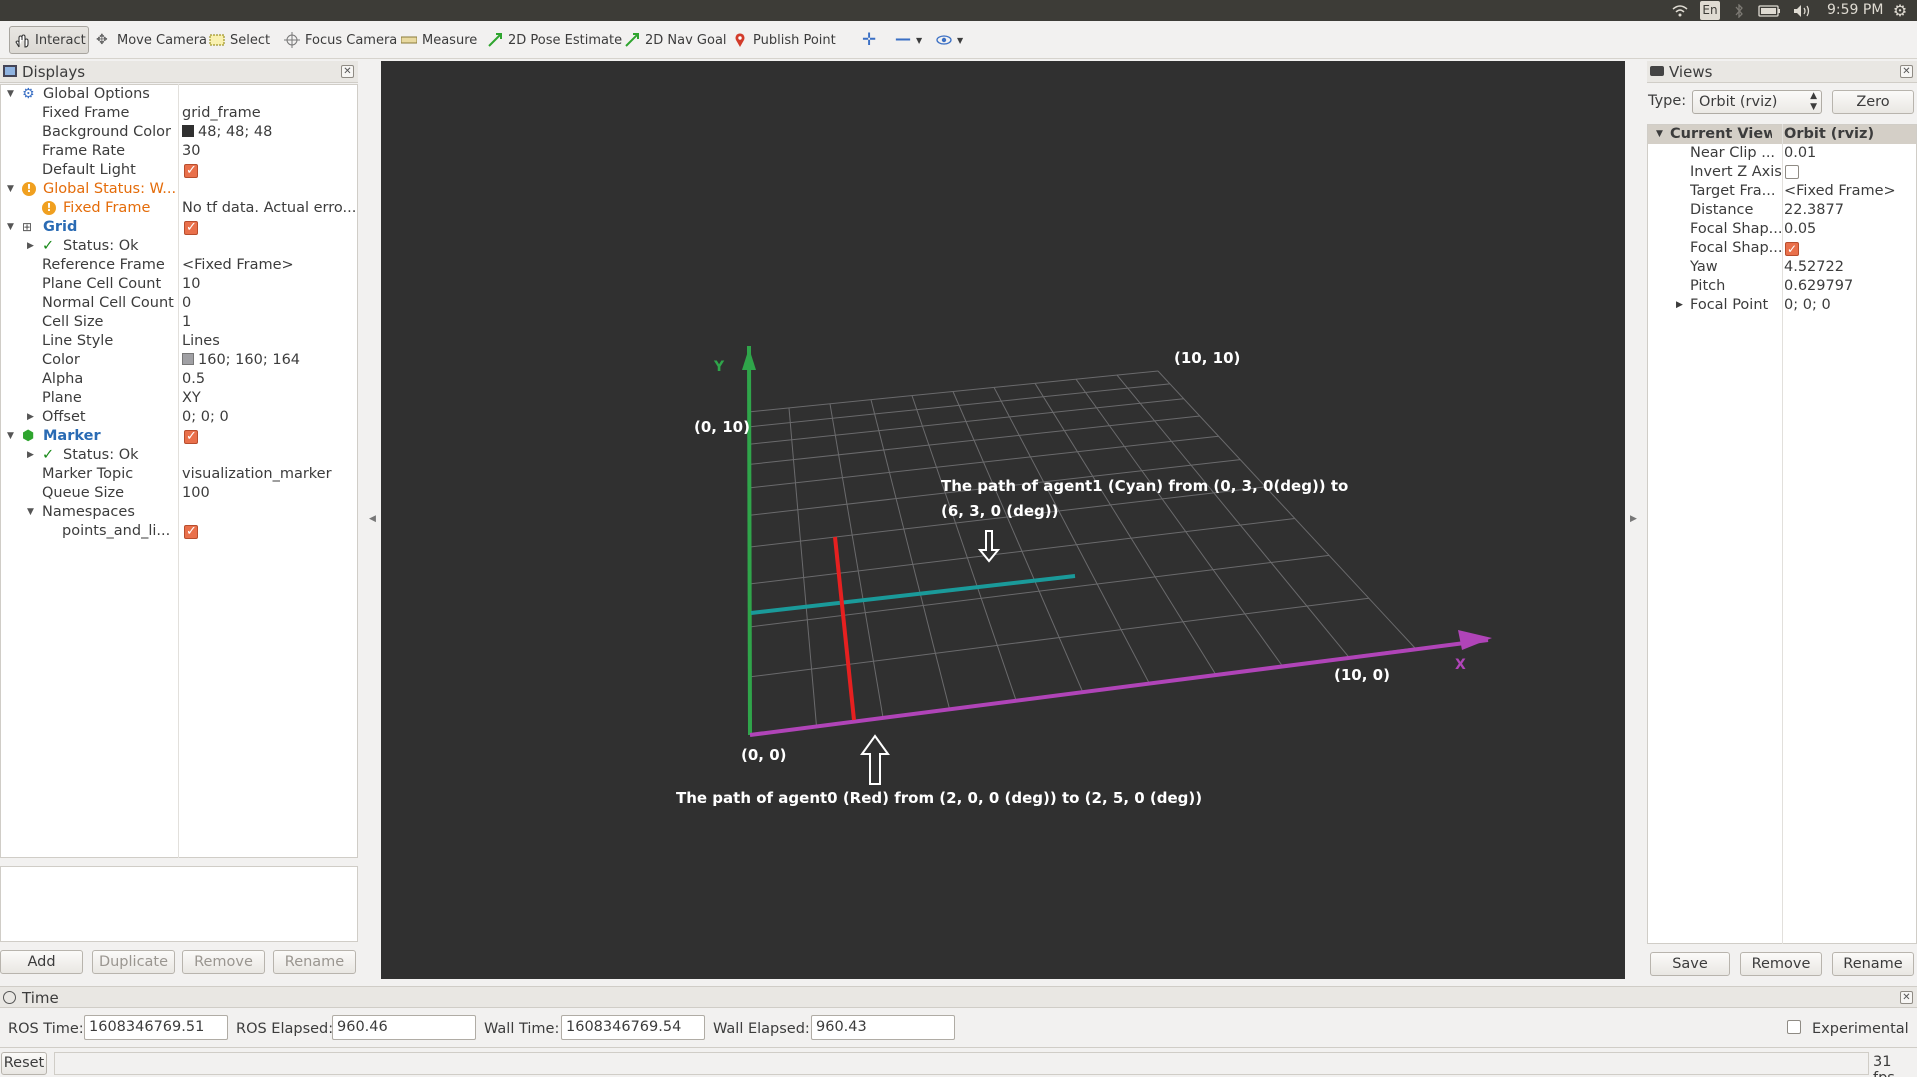 This screenshot has height=1077, width=1917. Describe the element at coordinates (1849, 286) in the screenshot. I see `property-value: 0.629797` at that location.